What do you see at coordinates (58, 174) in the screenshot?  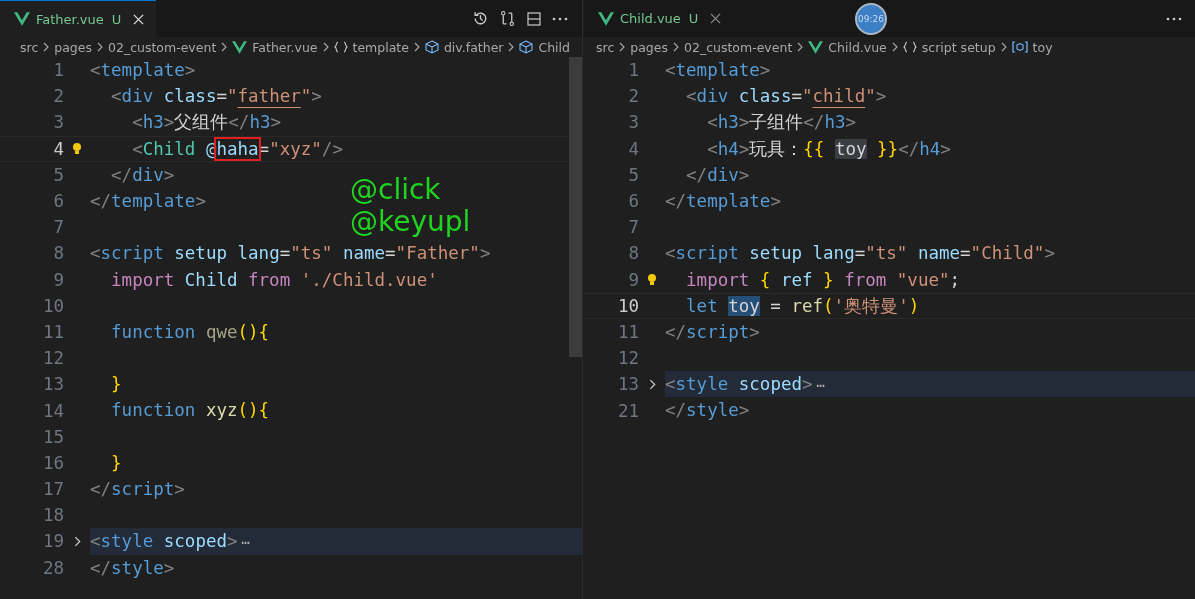 I see `line-number: 5` at bounding box center [58, 174].